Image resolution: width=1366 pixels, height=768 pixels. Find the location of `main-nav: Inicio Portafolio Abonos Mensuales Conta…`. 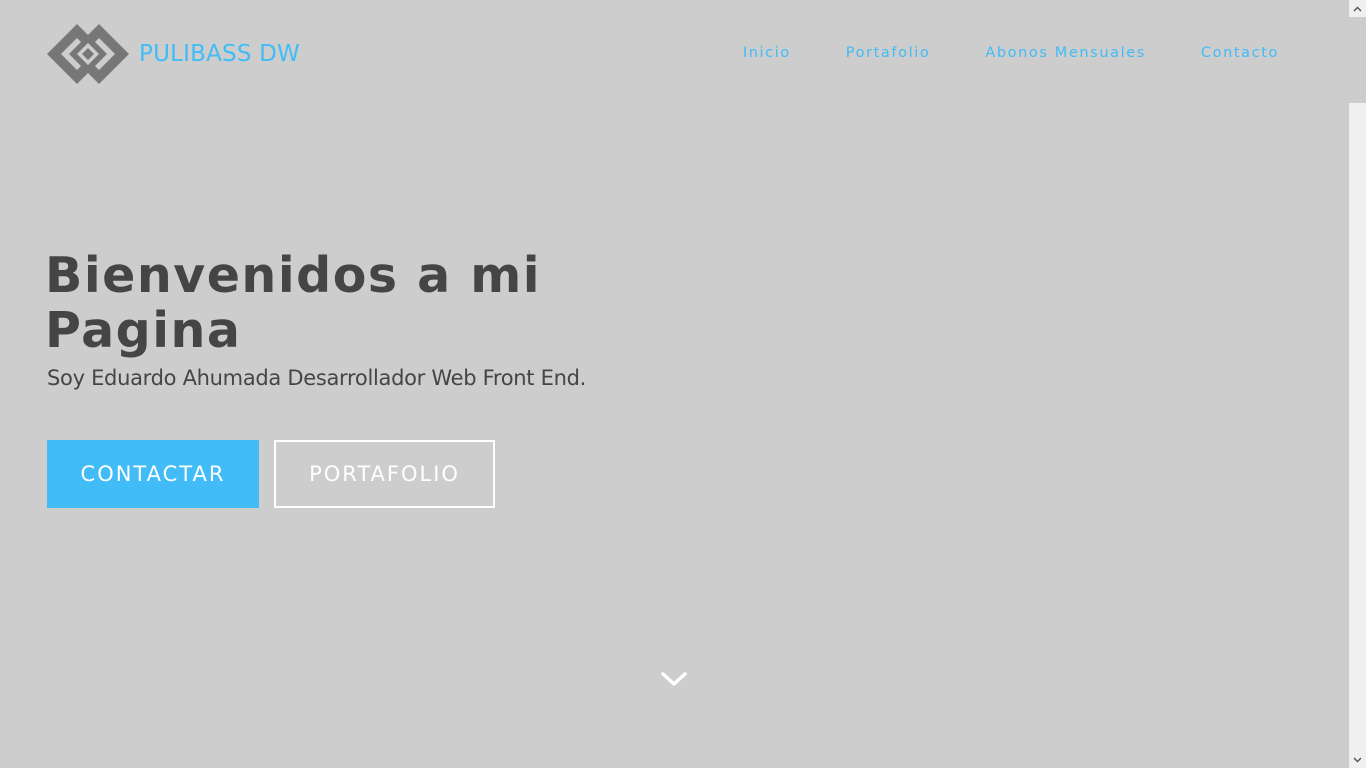

main-nav: Inicio Portafolio Abonos Mensuales Conta… is located at coordinates (983, 53).